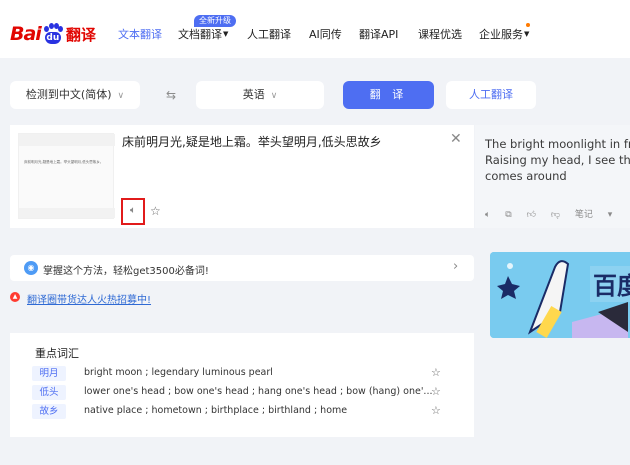  I want to click on vocabulary-title: 重点词汇, so click(57, 353).